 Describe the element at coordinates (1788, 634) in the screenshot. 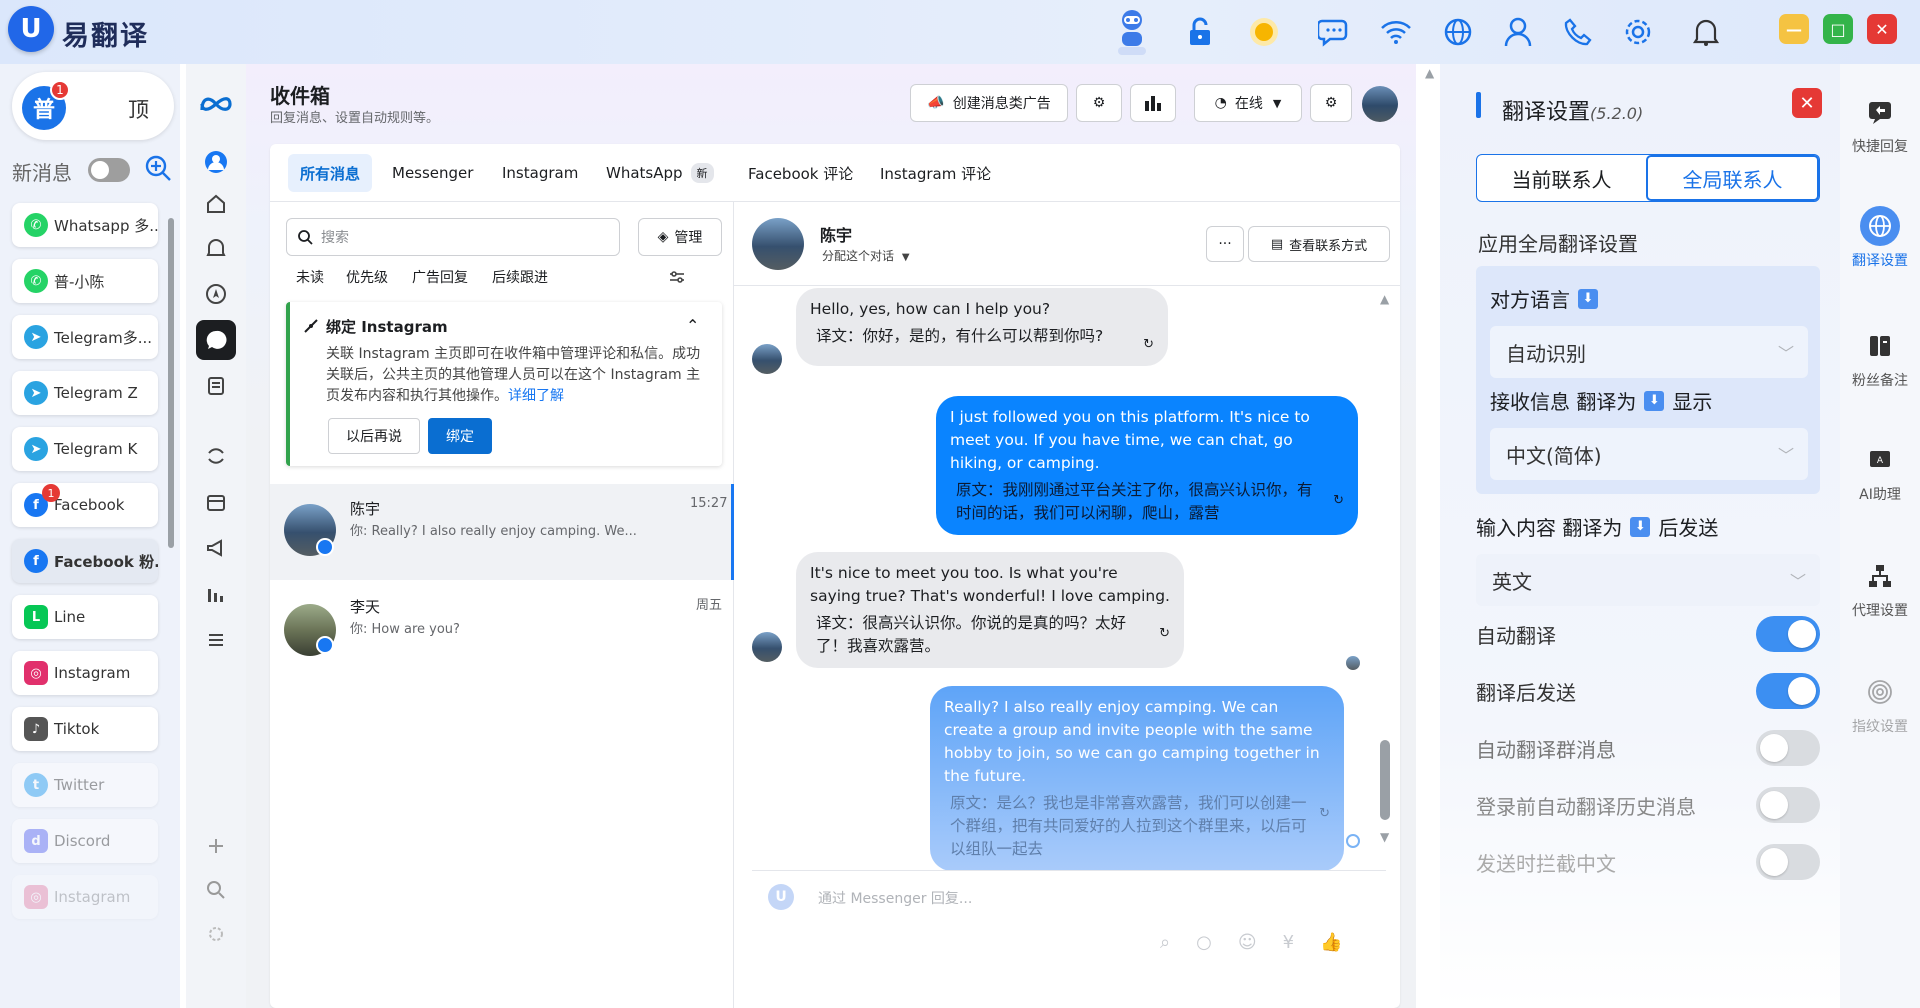

I see `auto-translate-toggle` at that location.